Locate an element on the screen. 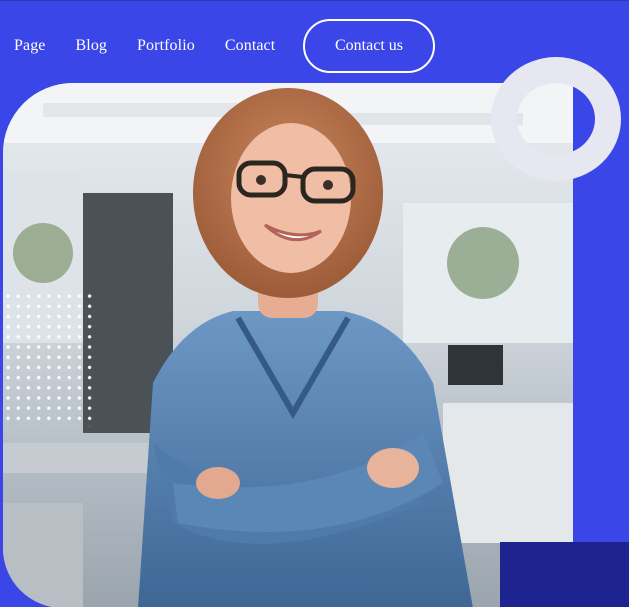  main-nav: Page Blog Portfolio Contact is located at coordinates (145, 46).